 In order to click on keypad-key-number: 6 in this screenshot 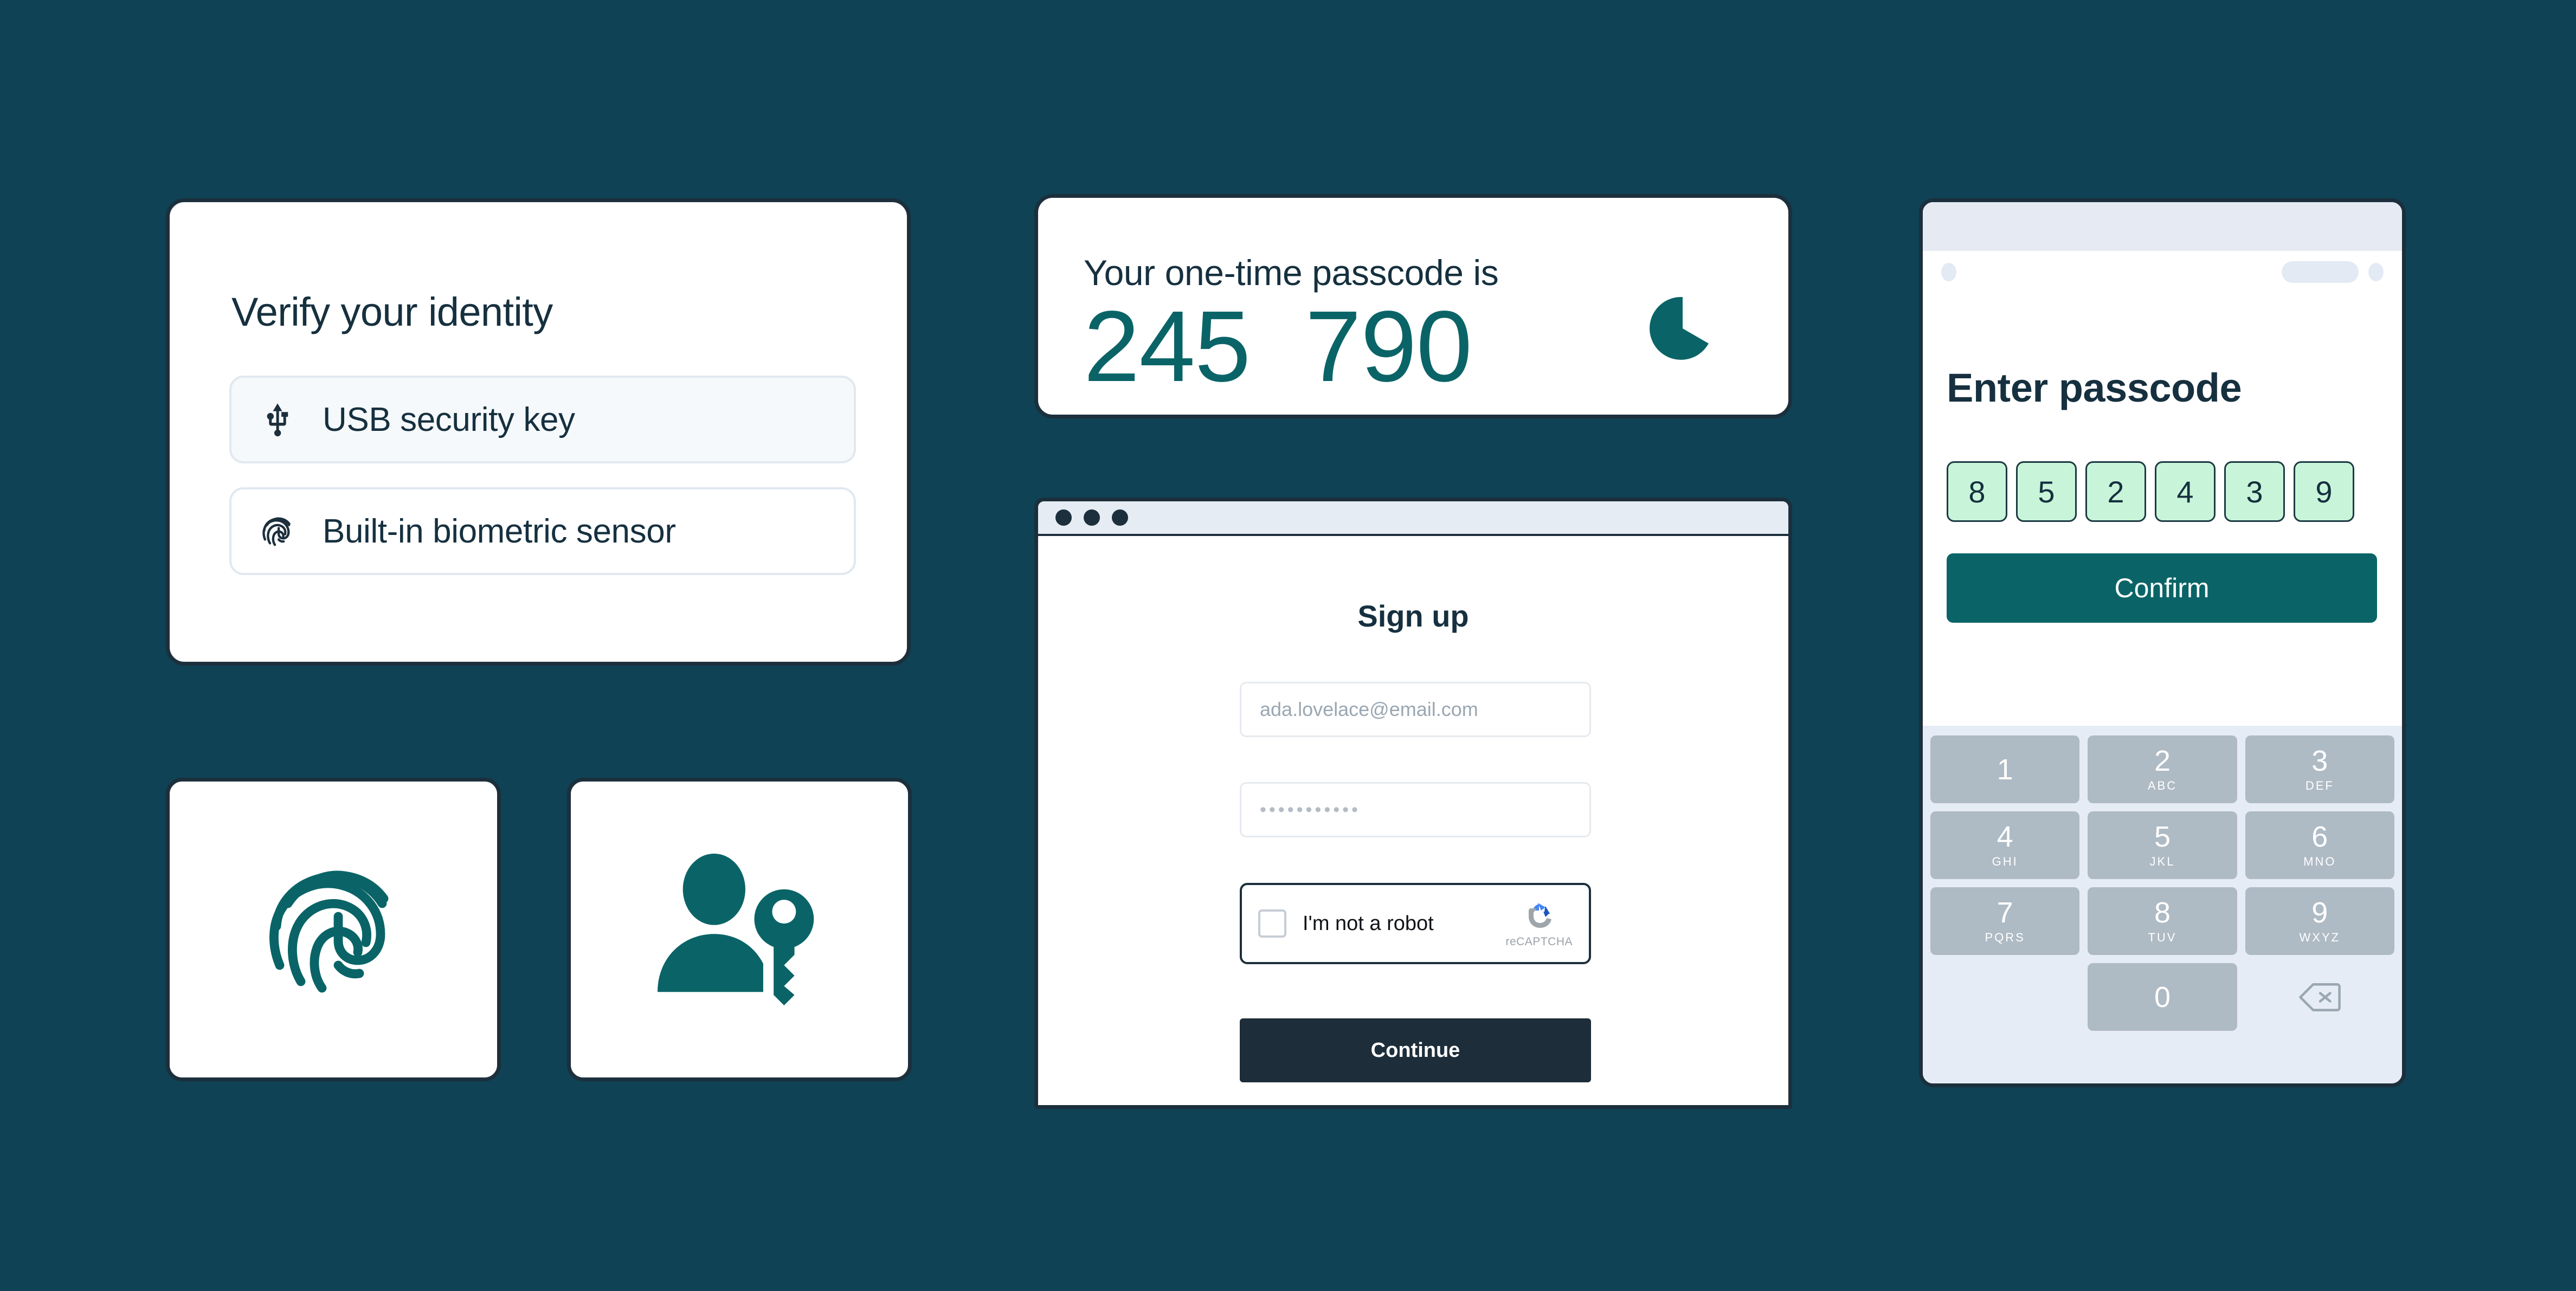, I will do `click(2319, 836)`.